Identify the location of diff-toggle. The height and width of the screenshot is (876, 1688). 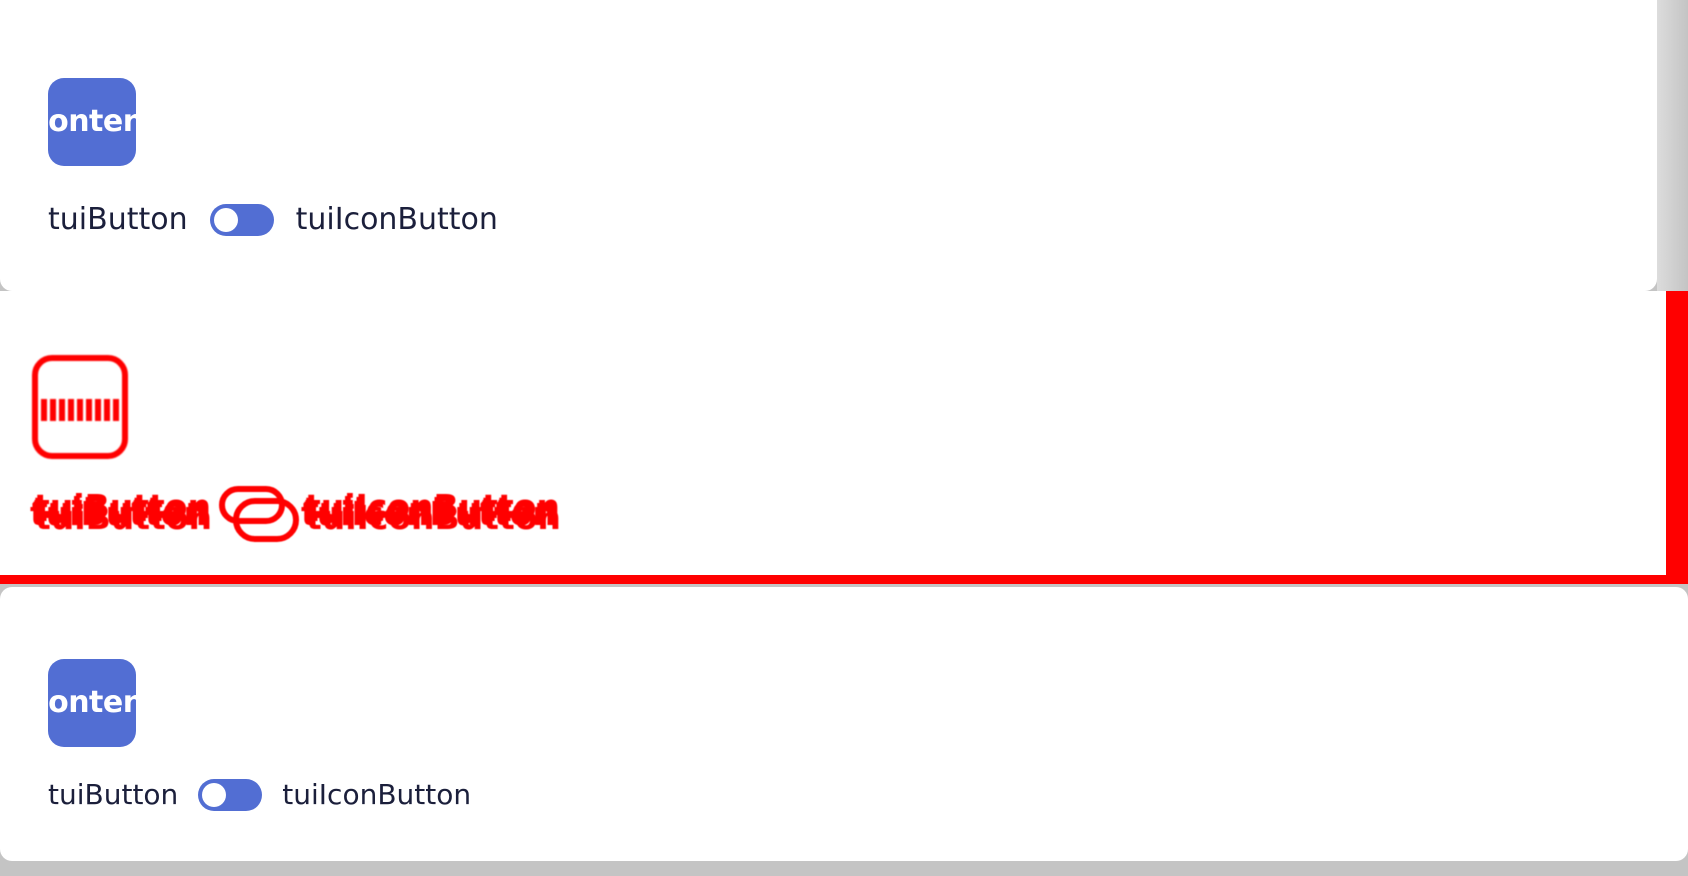
(258, 514).